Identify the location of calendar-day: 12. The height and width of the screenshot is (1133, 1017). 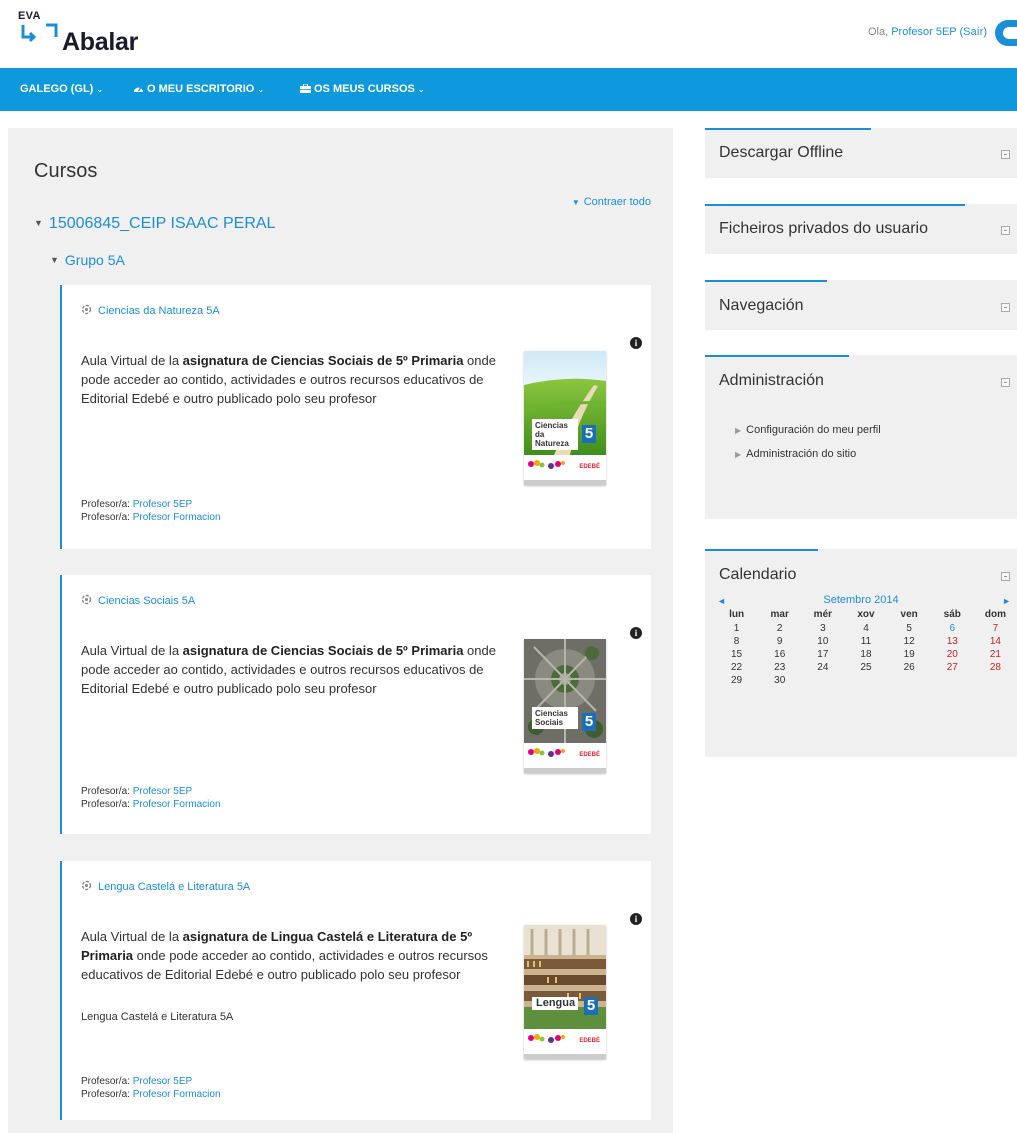
(909, 641).